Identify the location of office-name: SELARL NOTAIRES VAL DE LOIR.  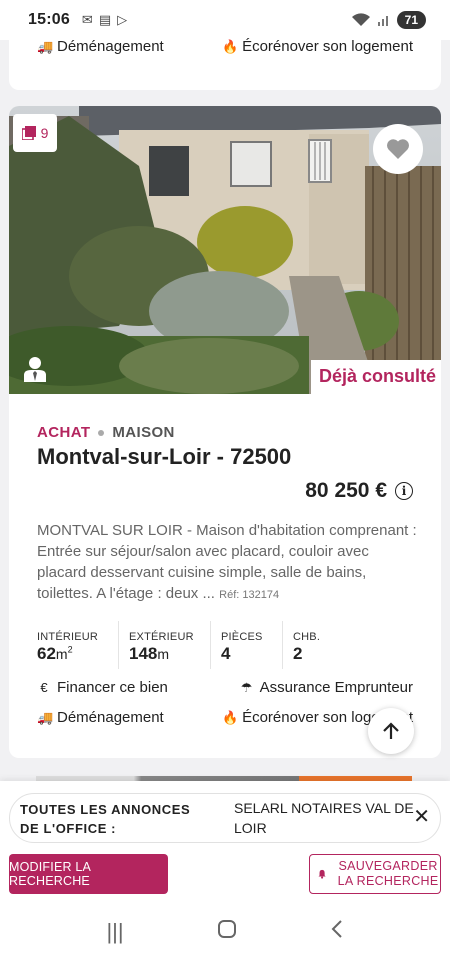
(324, 818).